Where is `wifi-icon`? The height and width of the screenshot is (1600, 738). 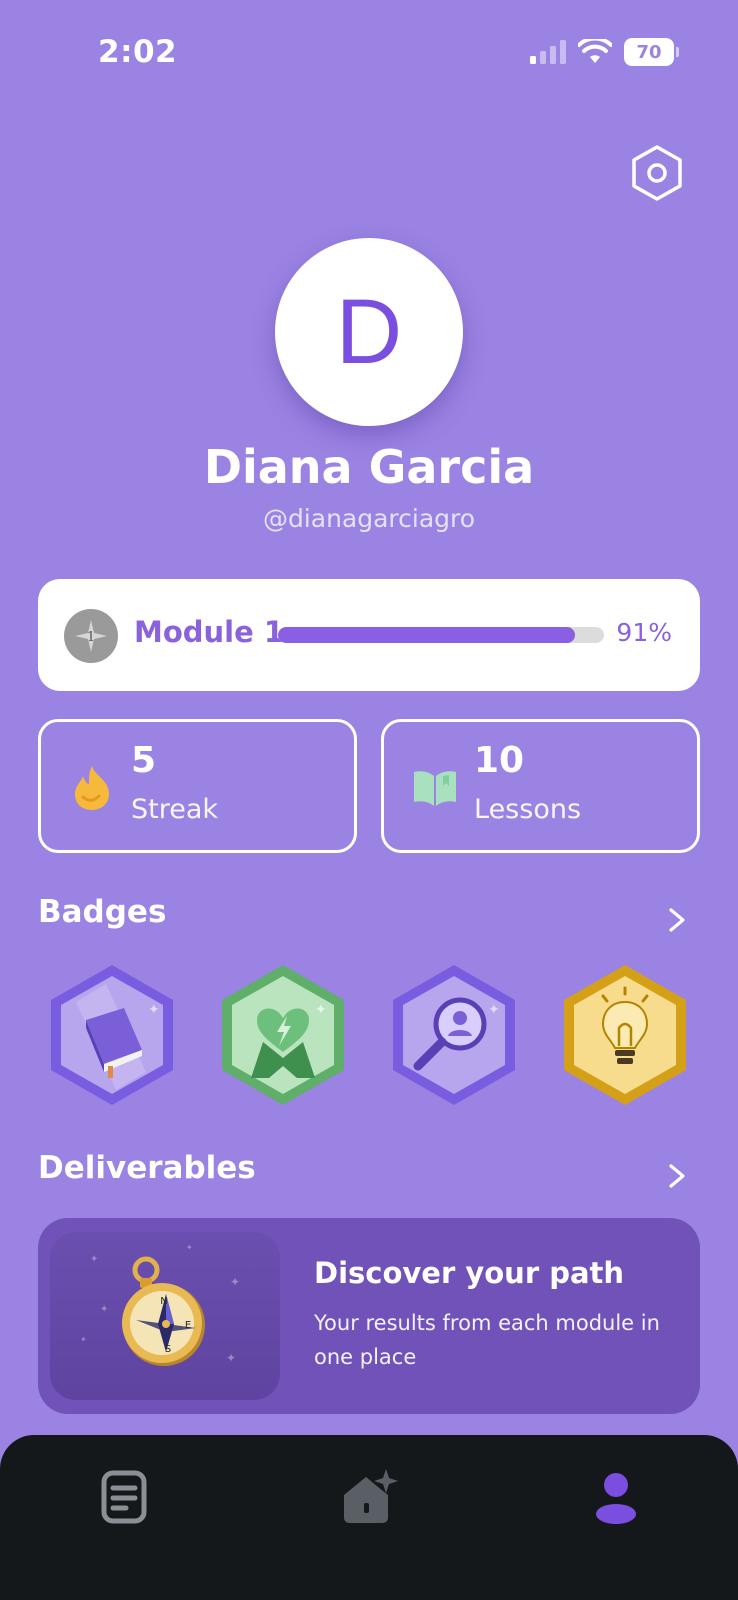 wifi-icon is located at coordinates (595, 51).